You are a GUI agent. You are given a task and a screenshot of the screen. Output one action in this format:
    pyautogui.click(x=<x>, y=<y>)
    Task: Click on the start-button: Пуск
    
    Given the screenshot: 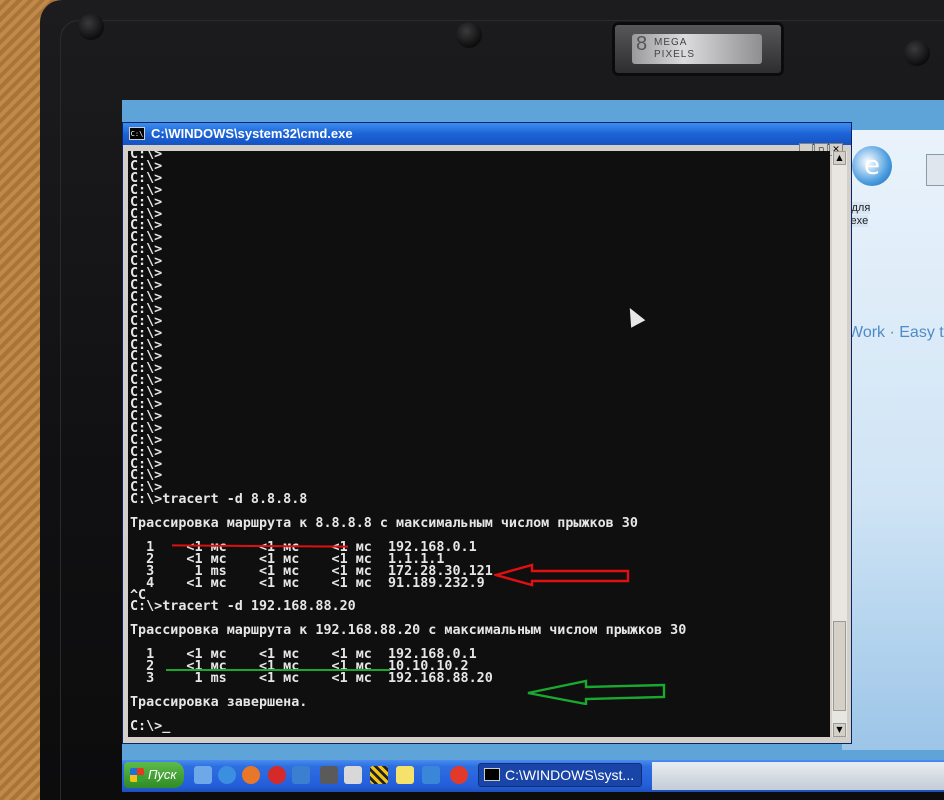 What is the action you would take?
    pyautogui.click(x=154, y=775)
    